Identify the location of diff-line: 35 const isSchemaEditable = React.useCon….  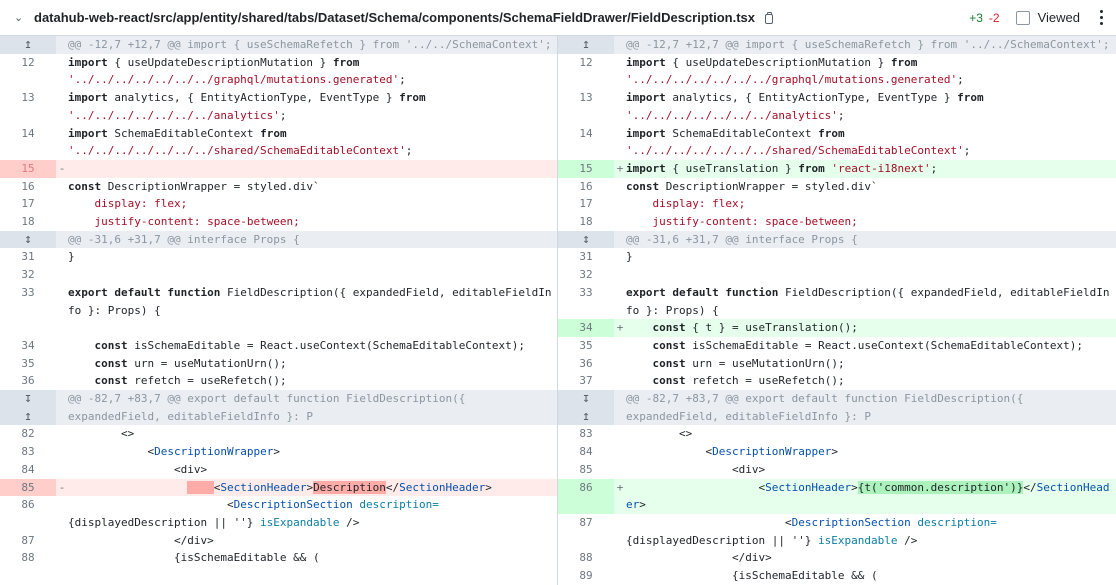
(837, 346).